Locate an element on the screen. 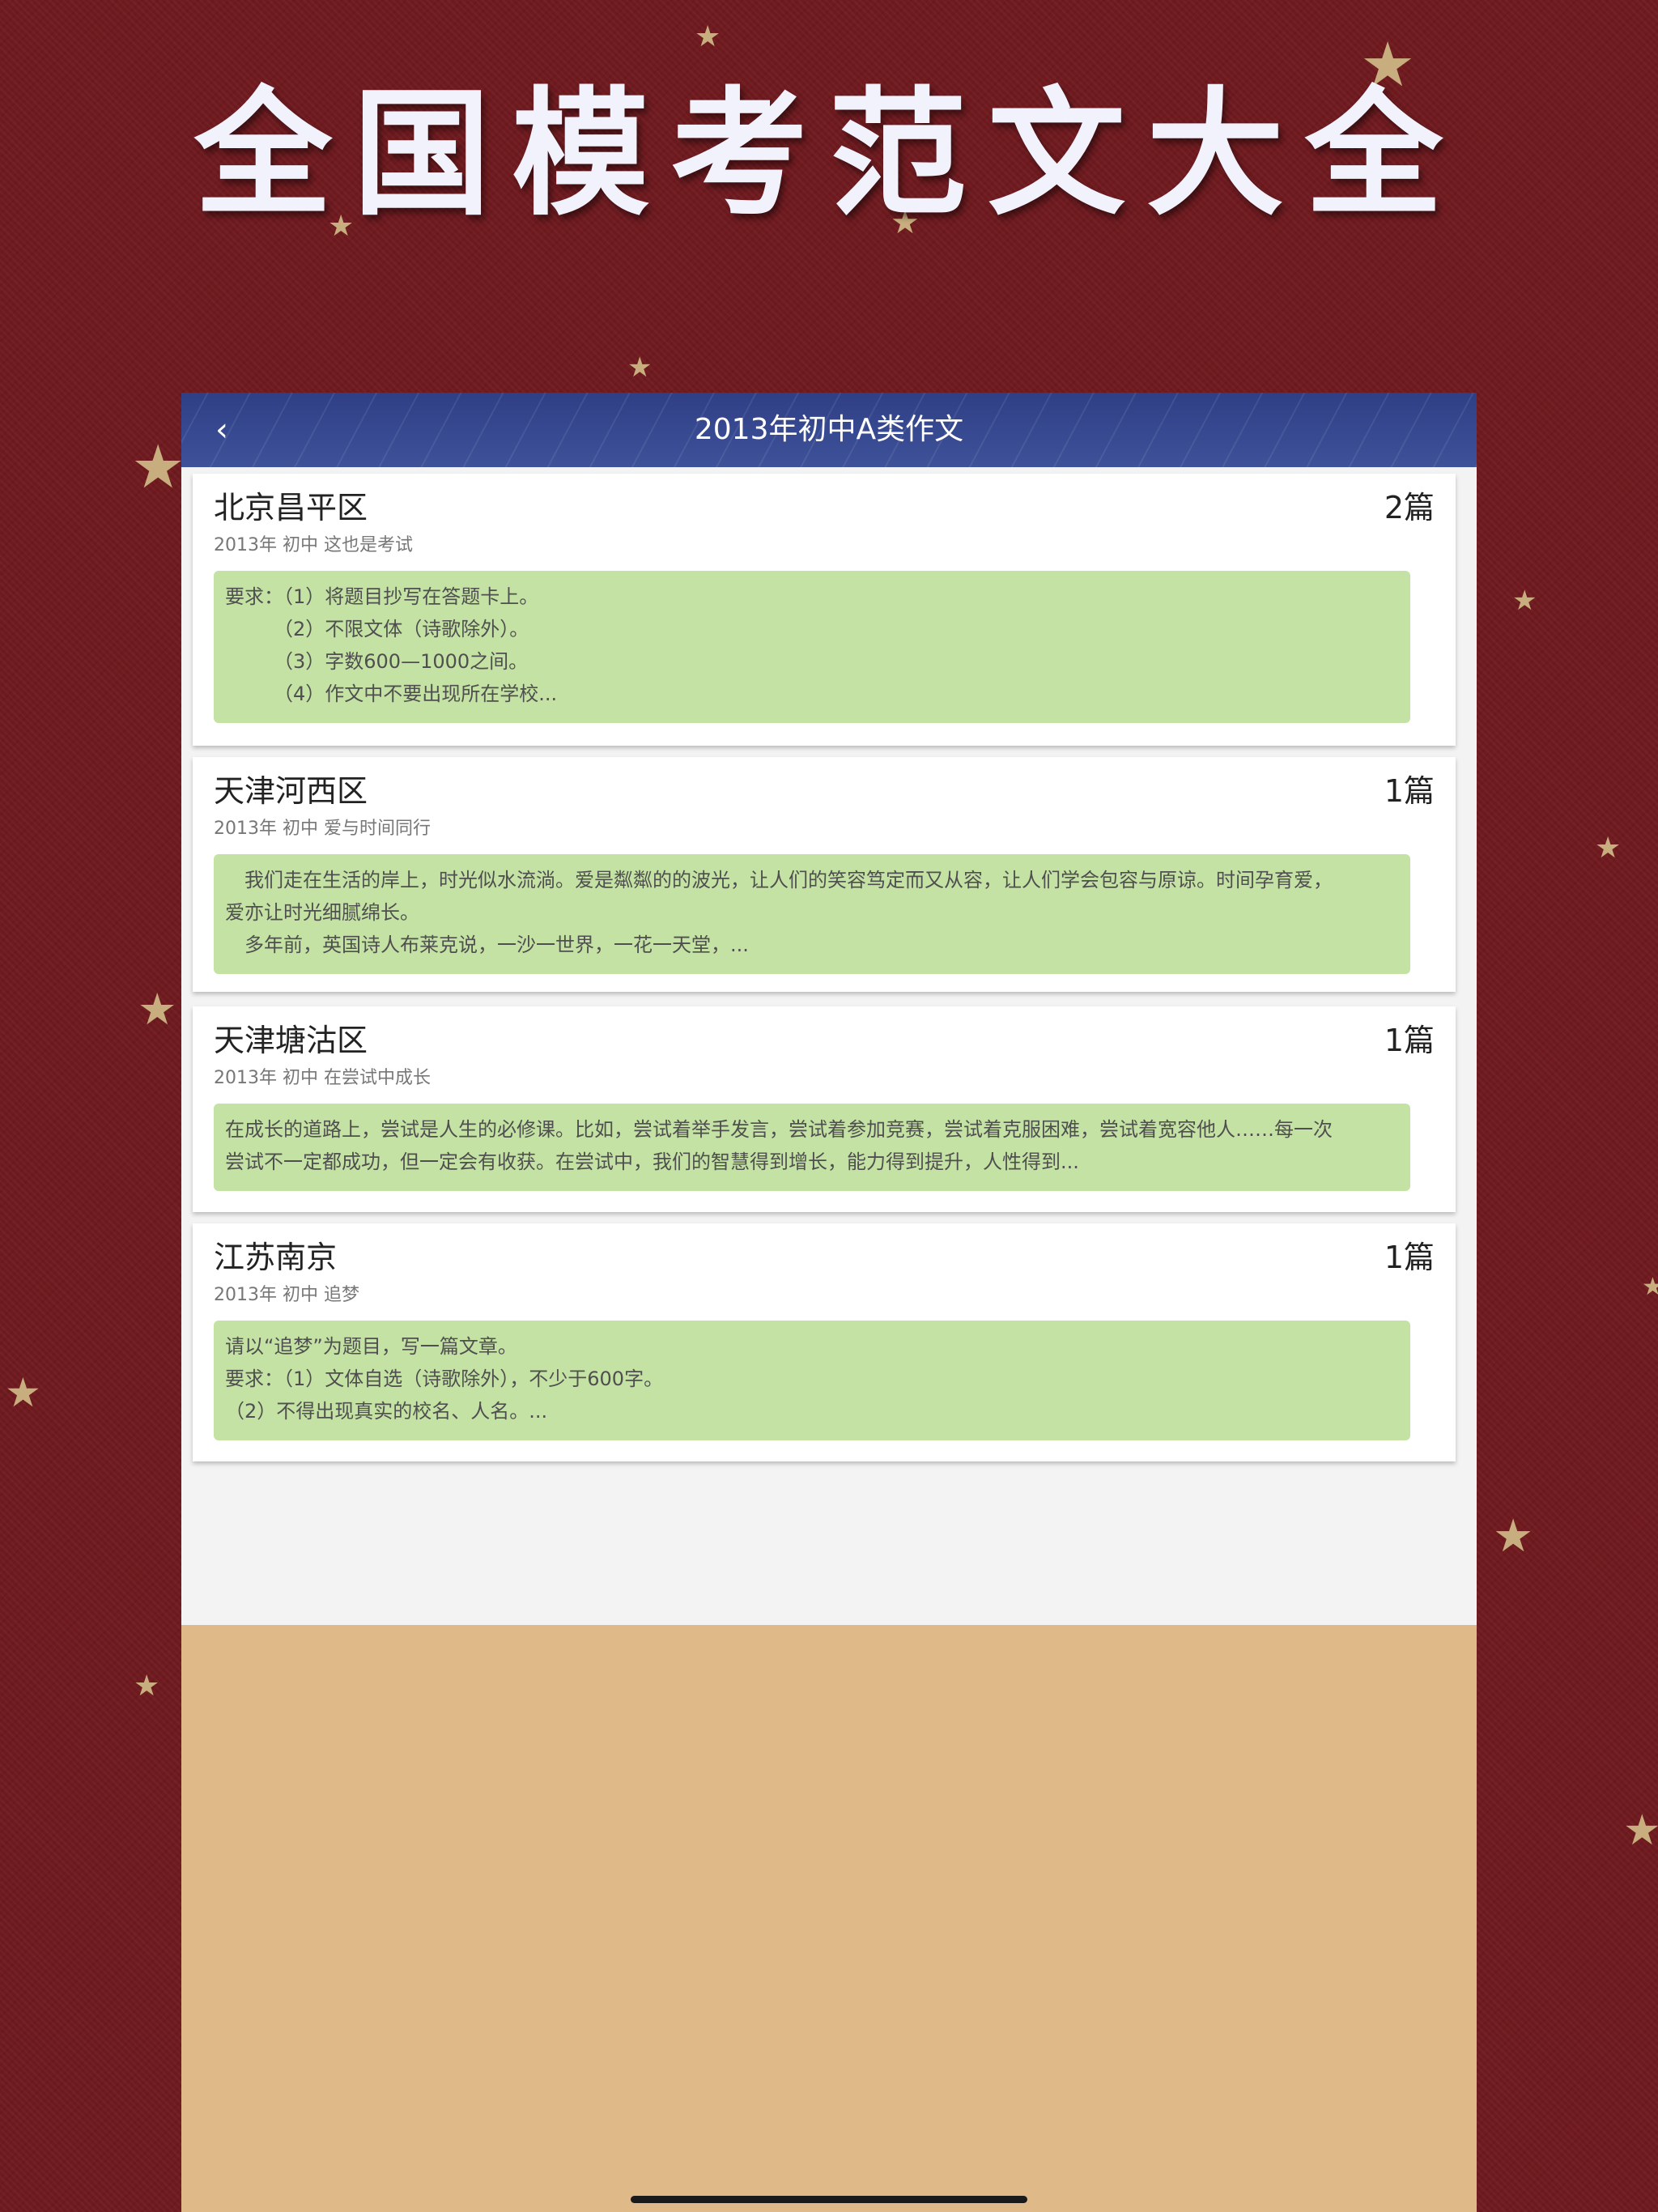 Image resolution: width=1658 pixels, height=2212 pixels. region-title: 北京昌平区 is located at coordinates (291, 508).